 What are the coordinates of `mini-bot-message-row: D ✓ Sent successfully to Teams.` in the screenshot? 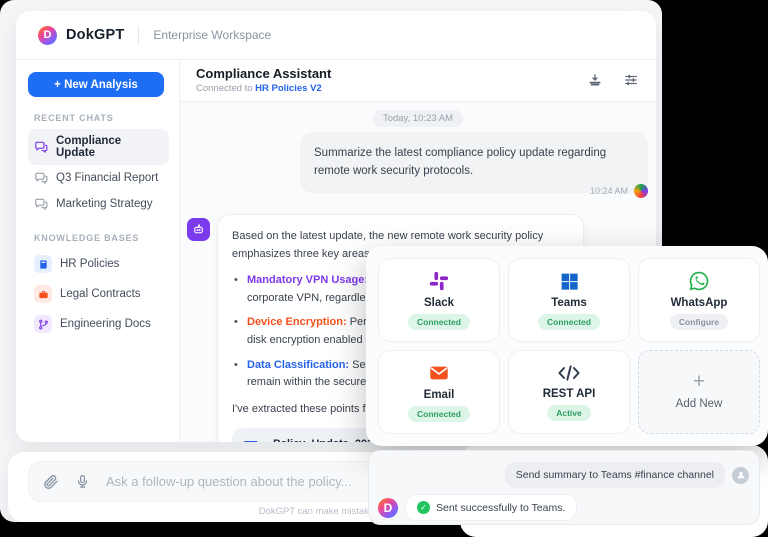 It's located at (478, 507).